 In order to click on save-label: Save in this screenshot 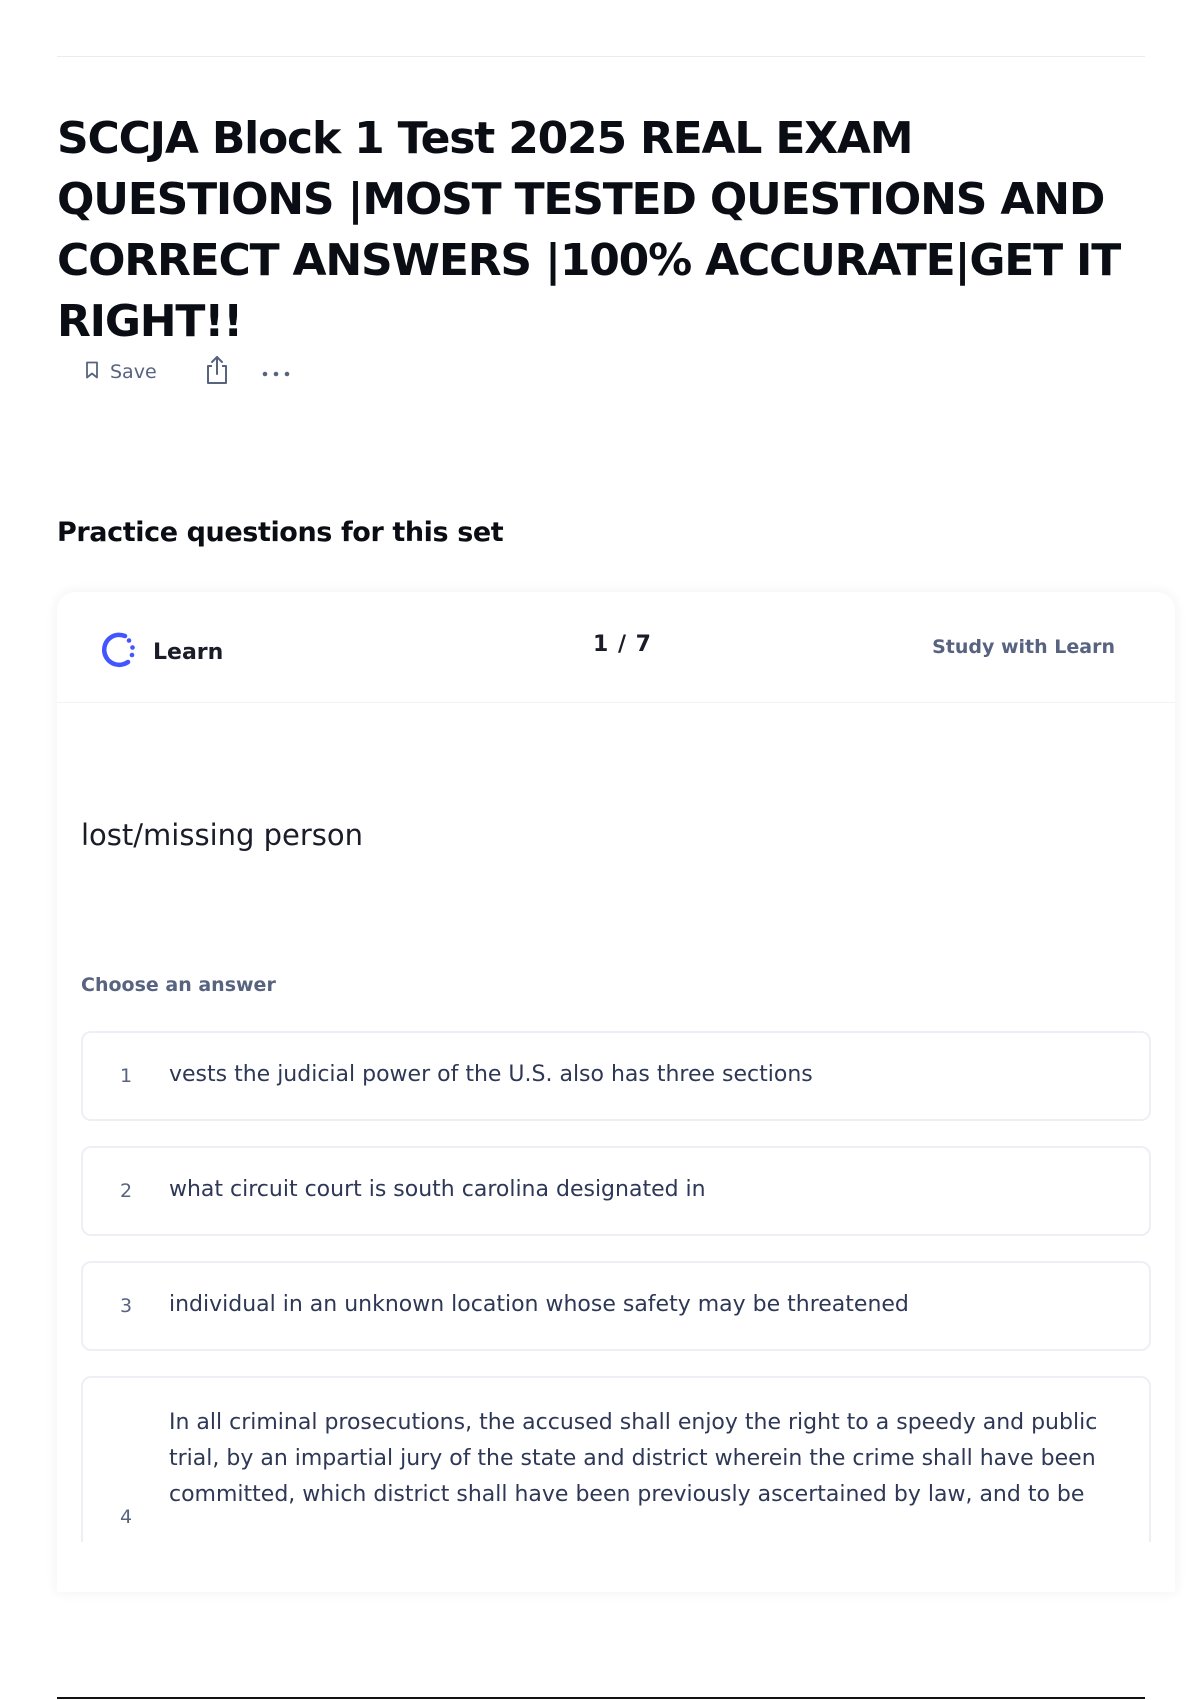, I will do `click(133, 372)`.